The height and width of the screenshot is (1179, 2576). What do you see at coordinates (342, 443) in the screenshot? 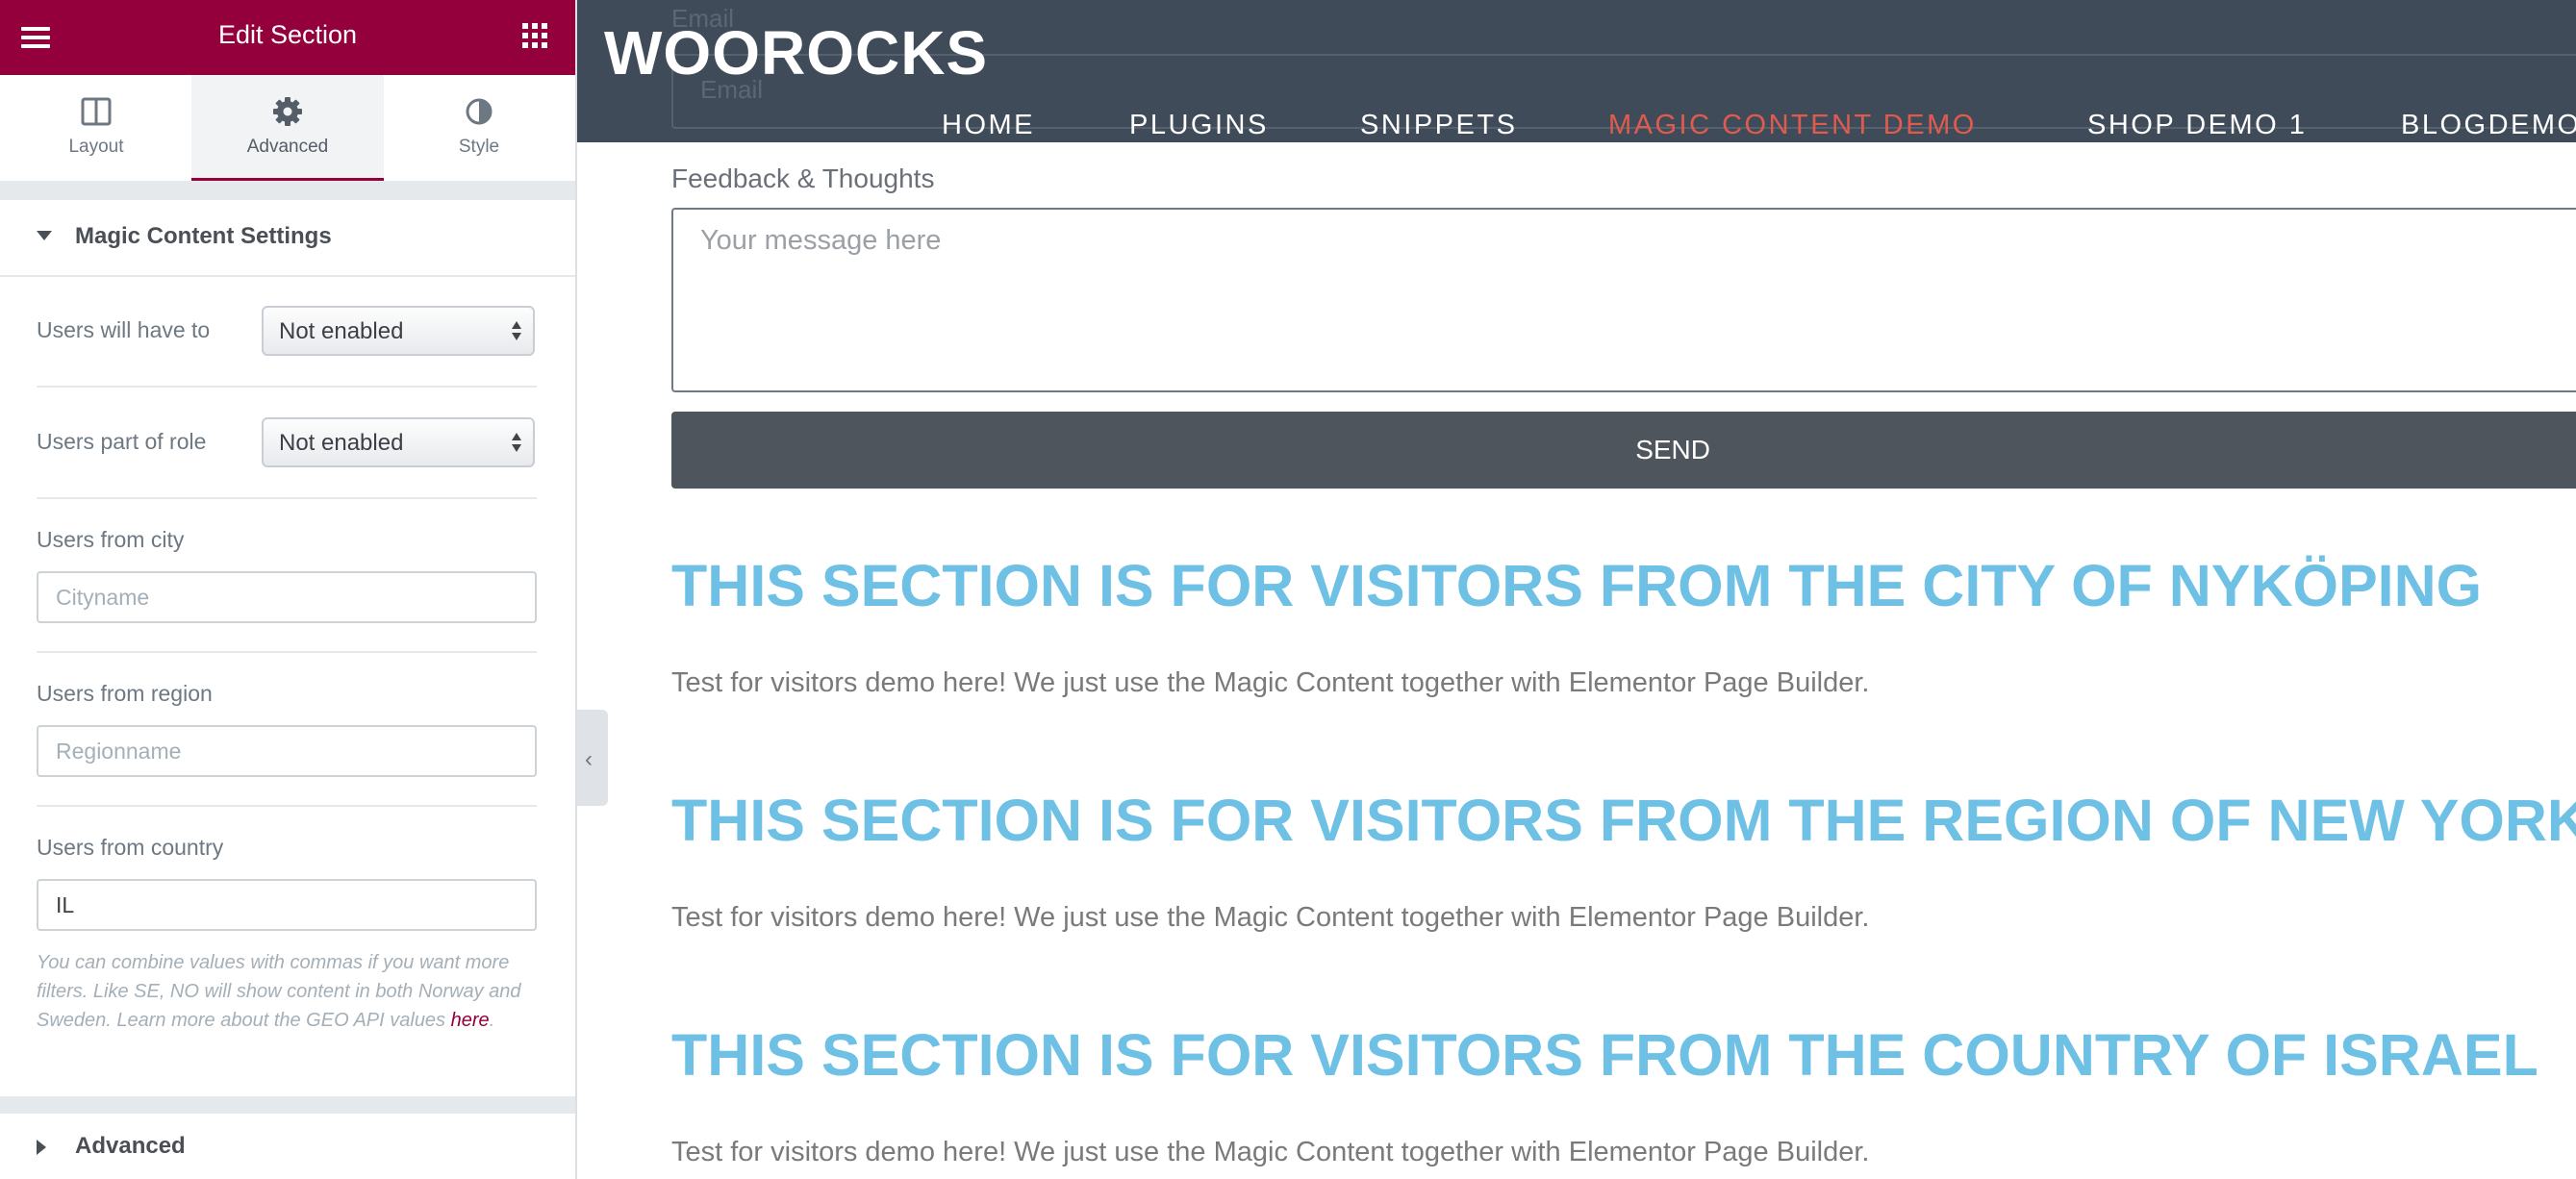
I see `users-part-of-role-value: Not enabled` at bounding box center [342, 443].